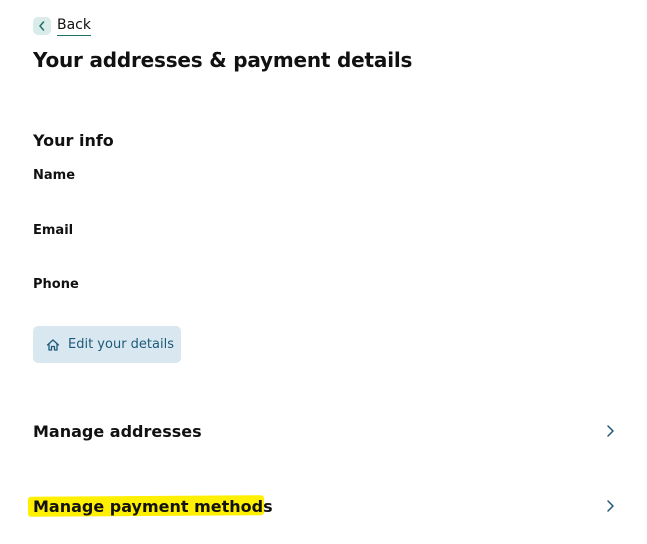 The width and height of the screenshot is (647, 544). Describe the element at coordinates (42, 26) in the screenshot. I see `chevron-left-icon` at that location.